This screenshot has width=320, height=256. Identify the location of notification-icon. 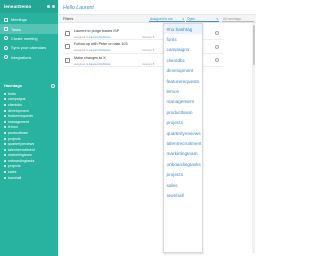
(48, 6).